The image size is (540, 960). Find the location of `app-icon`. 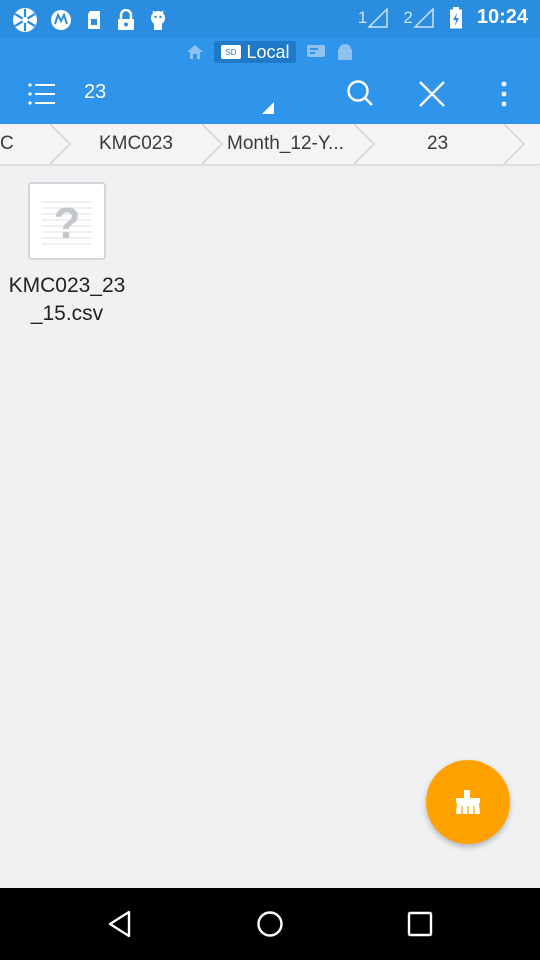

app-icon is located at coordinates (25, 20).